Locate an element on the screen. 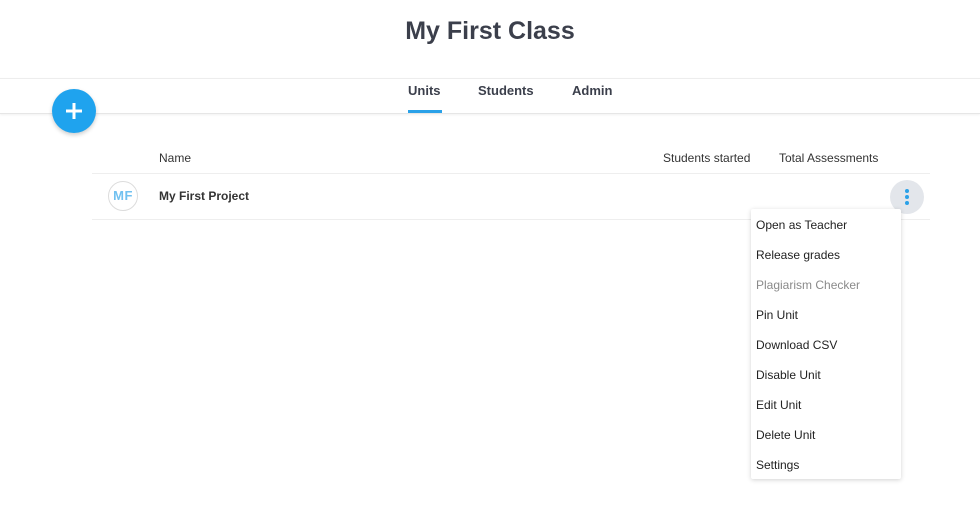 Image resolution: width=980 pixels, height=529 pixels. menu-item-download-csv: Download CSV is located at coordinates (826, 345).